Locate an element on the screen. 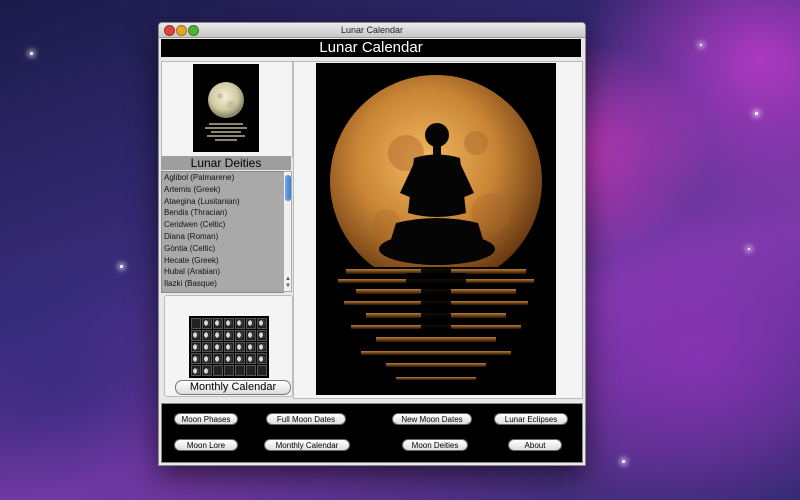 This screenshot has width=800, height=500. title-bar: Lunar Calendar is located at coordinates (372, 30).